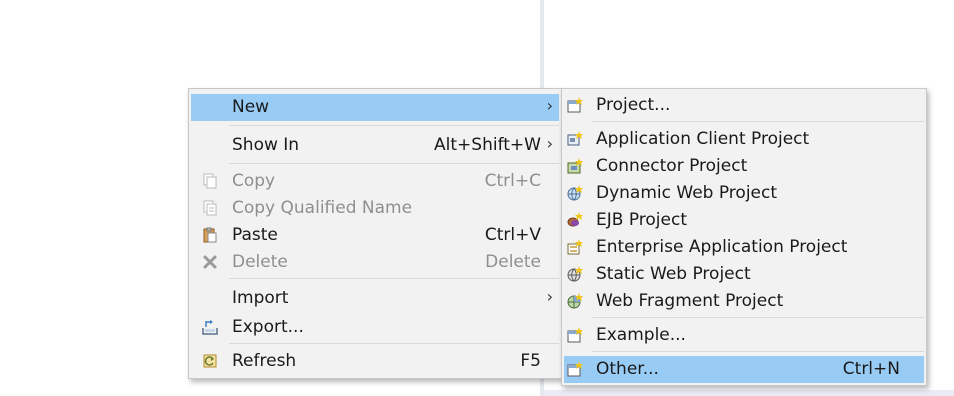 This screenshot has height=396, width=954. What do you see at coordinates (512, 235) in the screenshot?
I see `shortcut-label: Ctrl+V` at bounding box center [512, 235].